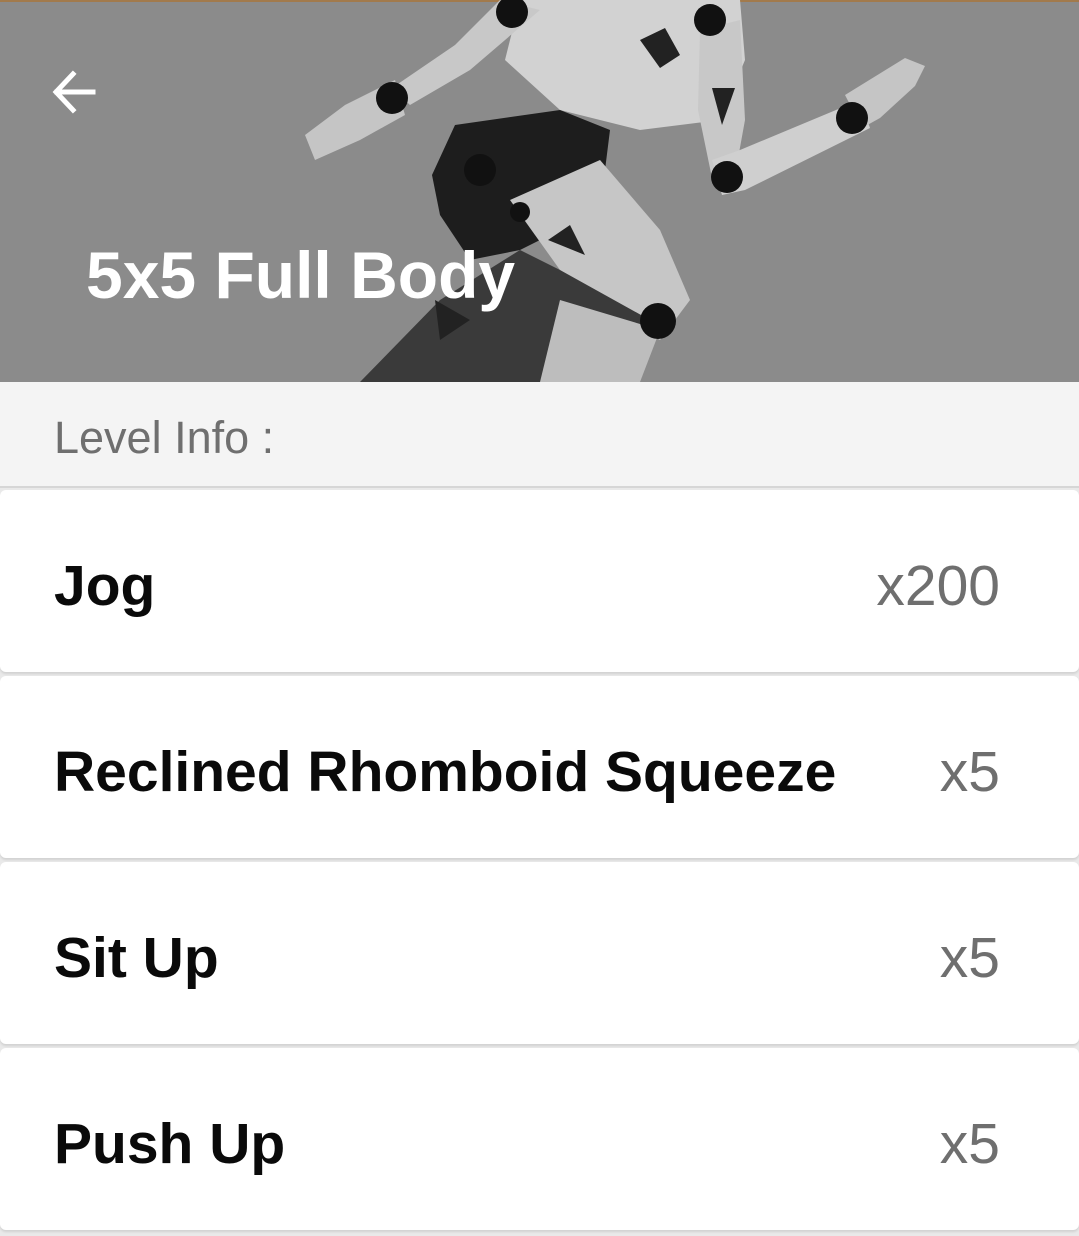 The height and width of the screenshot is (1236, 1079). What do you see at coordinates (105, 586) in the screenshot?
I see `exercise-name: Jog` at bounding box center [105, 586].